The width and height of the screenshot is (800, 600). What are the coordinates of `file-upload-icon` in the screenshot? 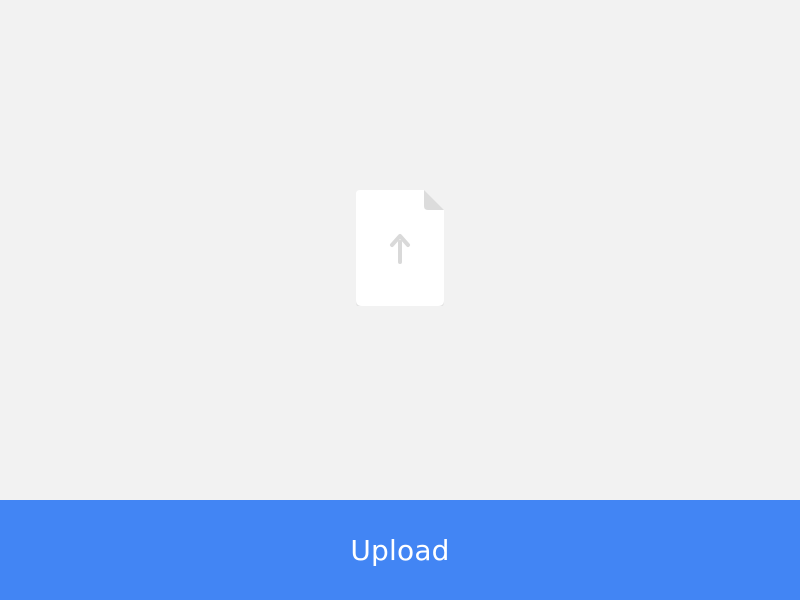 It's located at (400, 248).